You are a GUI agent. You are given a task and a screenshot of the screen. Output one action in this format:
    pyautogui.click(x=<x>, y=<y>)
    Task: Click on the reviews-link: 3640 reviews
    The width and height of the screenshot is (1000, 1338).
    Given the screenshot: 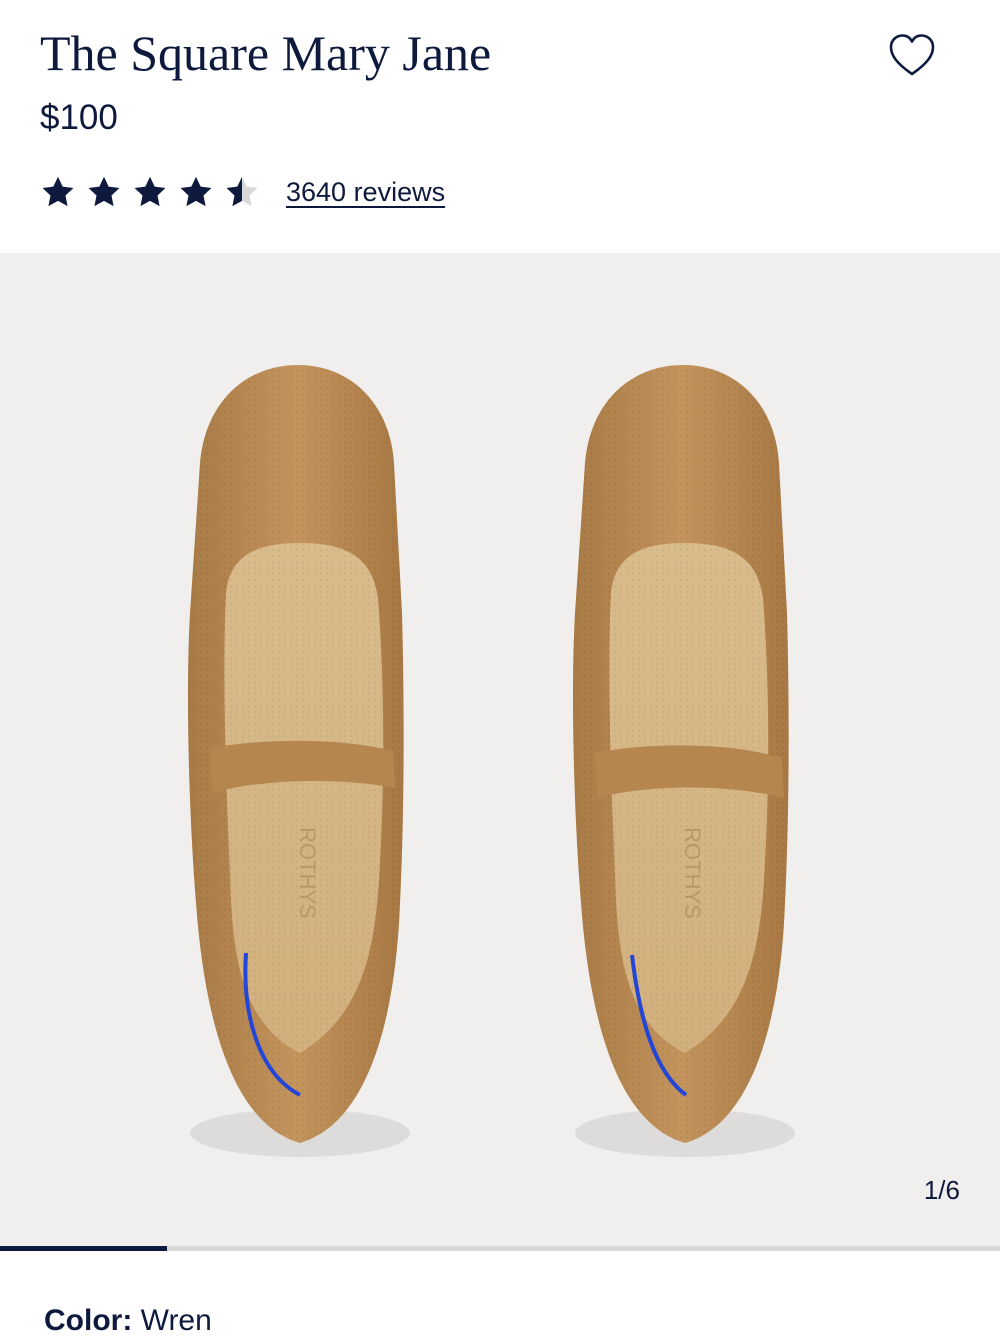 What is the action you would take?
    pyautogui.click(x=365, y=192)
    